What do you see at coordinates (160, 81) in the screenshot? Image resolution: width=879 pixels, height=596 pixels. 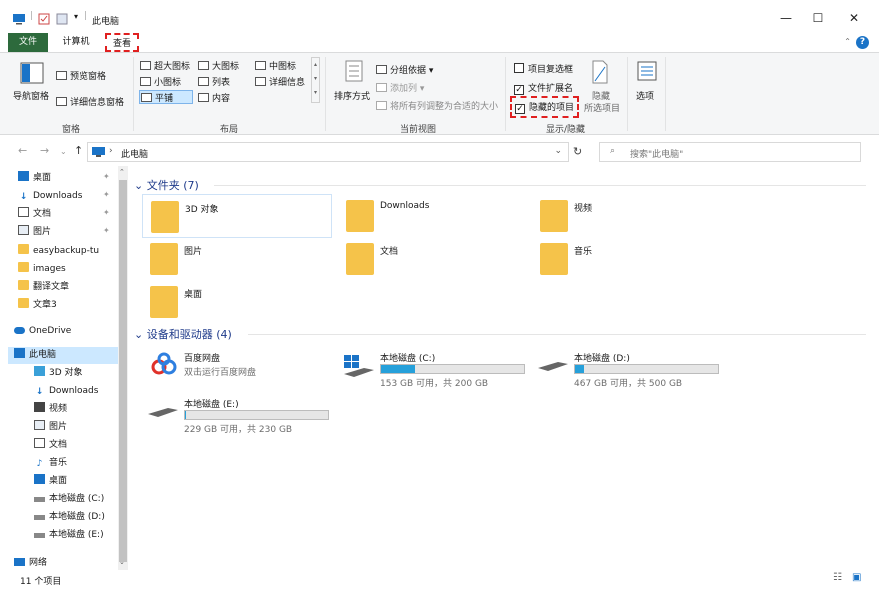 I see `layout-small-icons: 小图标` at bounding box center [160, 81].